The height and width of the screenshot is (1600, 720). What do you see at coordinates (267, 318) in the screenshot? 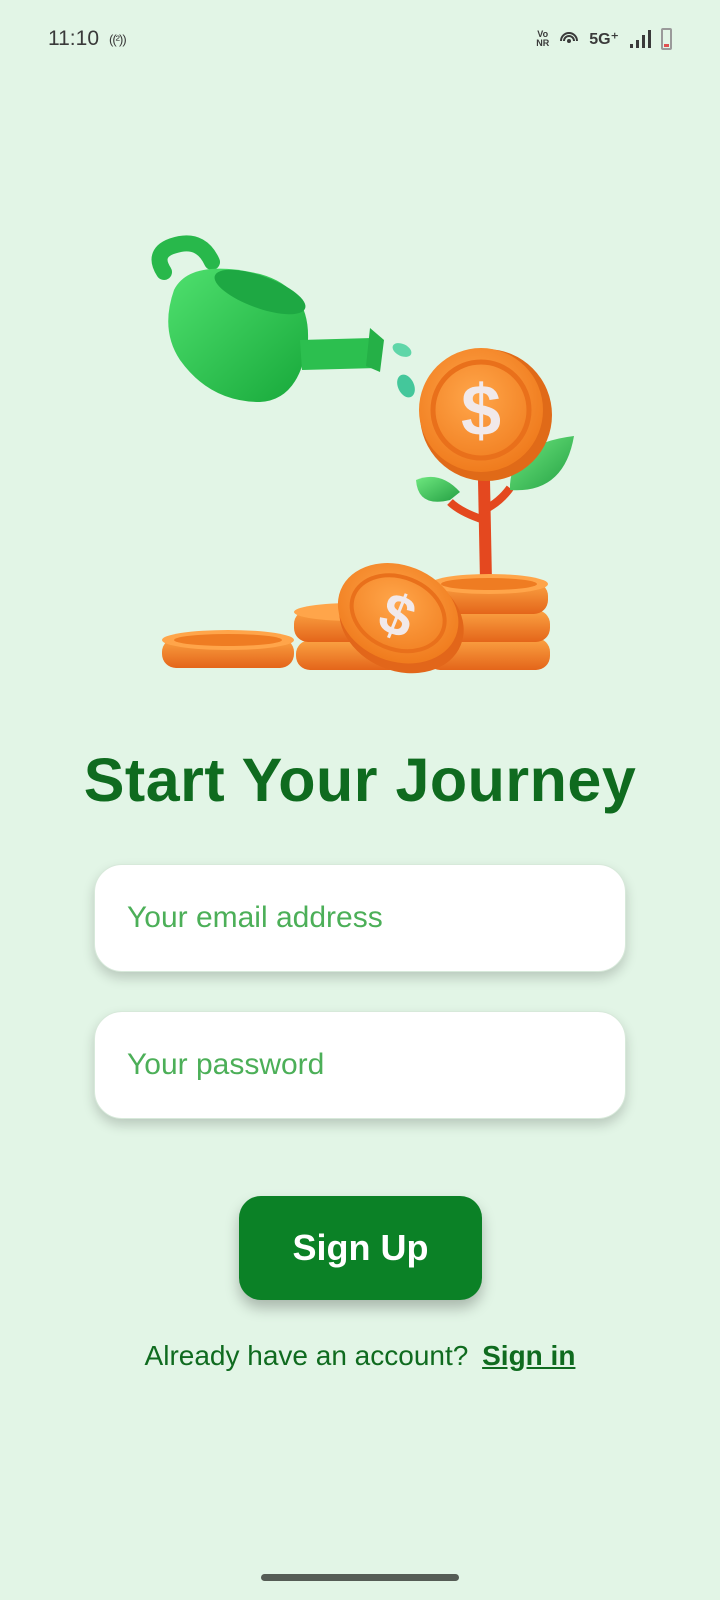
I see `watering-can-icon` at bounding box center [267, 318].